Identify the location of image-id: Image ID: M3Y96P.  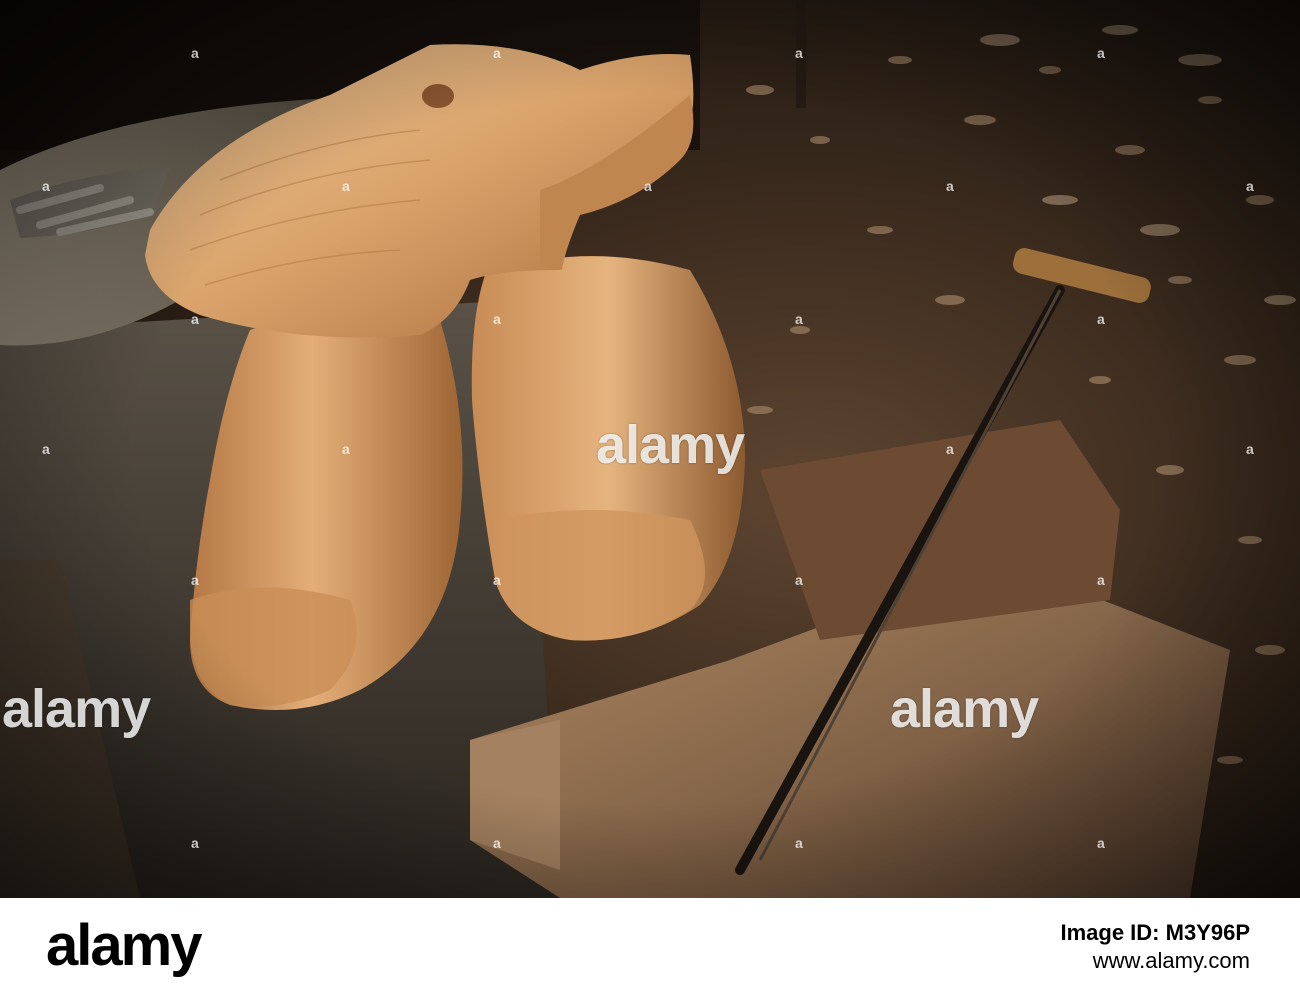
(1155, 932).